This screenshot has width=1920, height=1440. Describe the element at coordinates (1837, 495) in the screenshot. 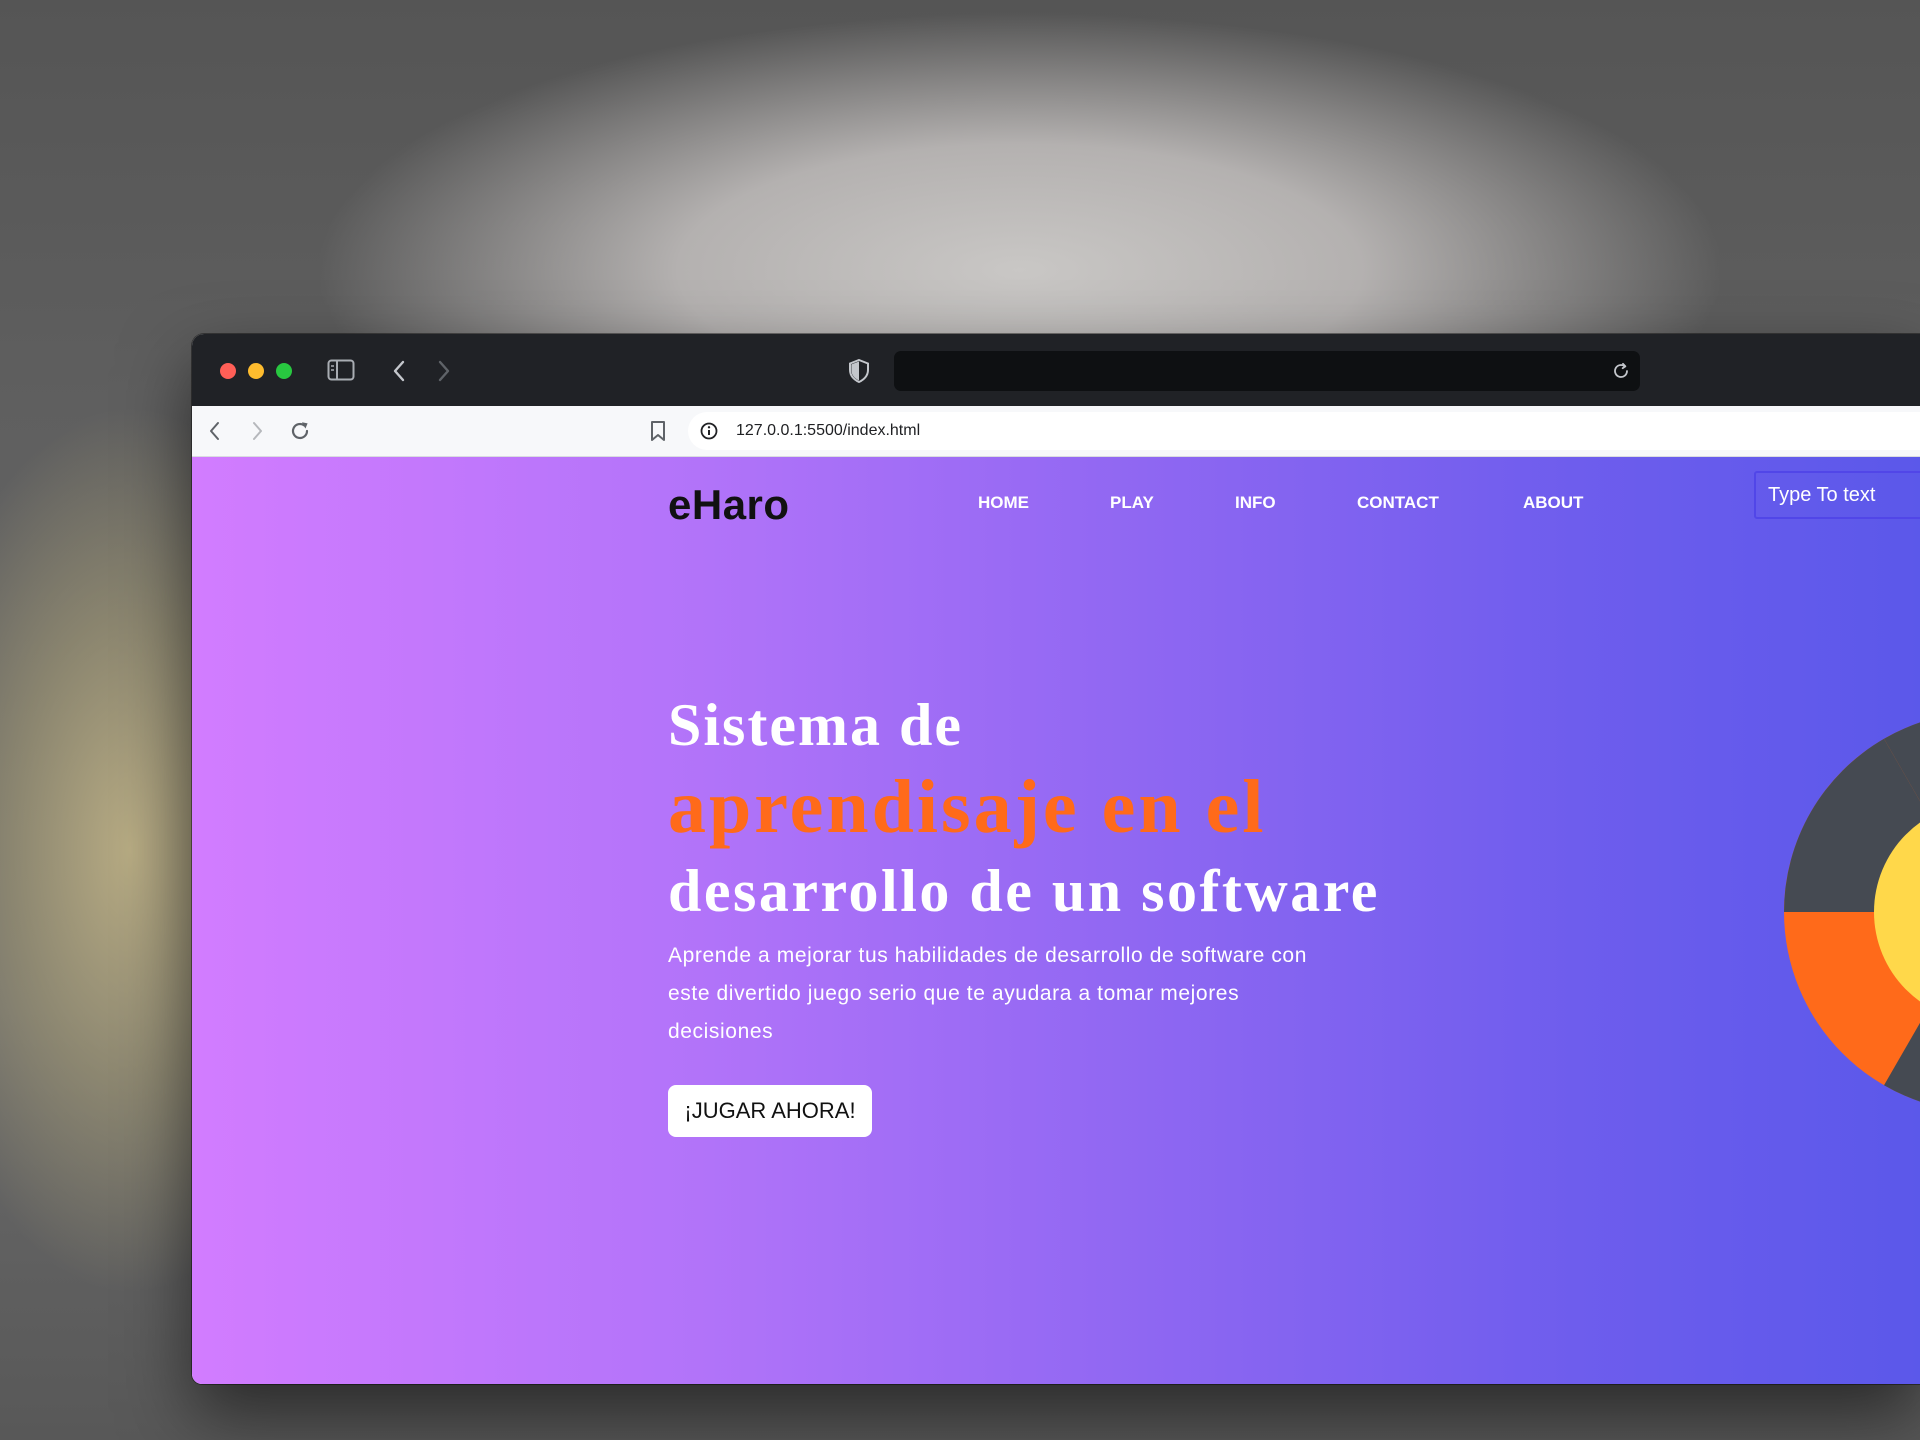

I see `search-input` at that location.